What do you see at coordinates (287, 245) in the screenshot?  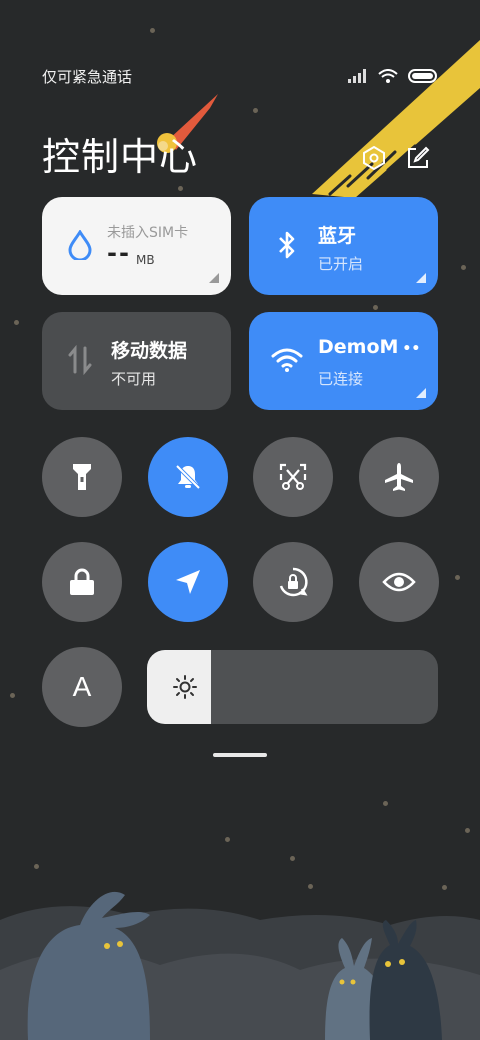 I see `bluetooth-icon` at bounding box center [287, 245].